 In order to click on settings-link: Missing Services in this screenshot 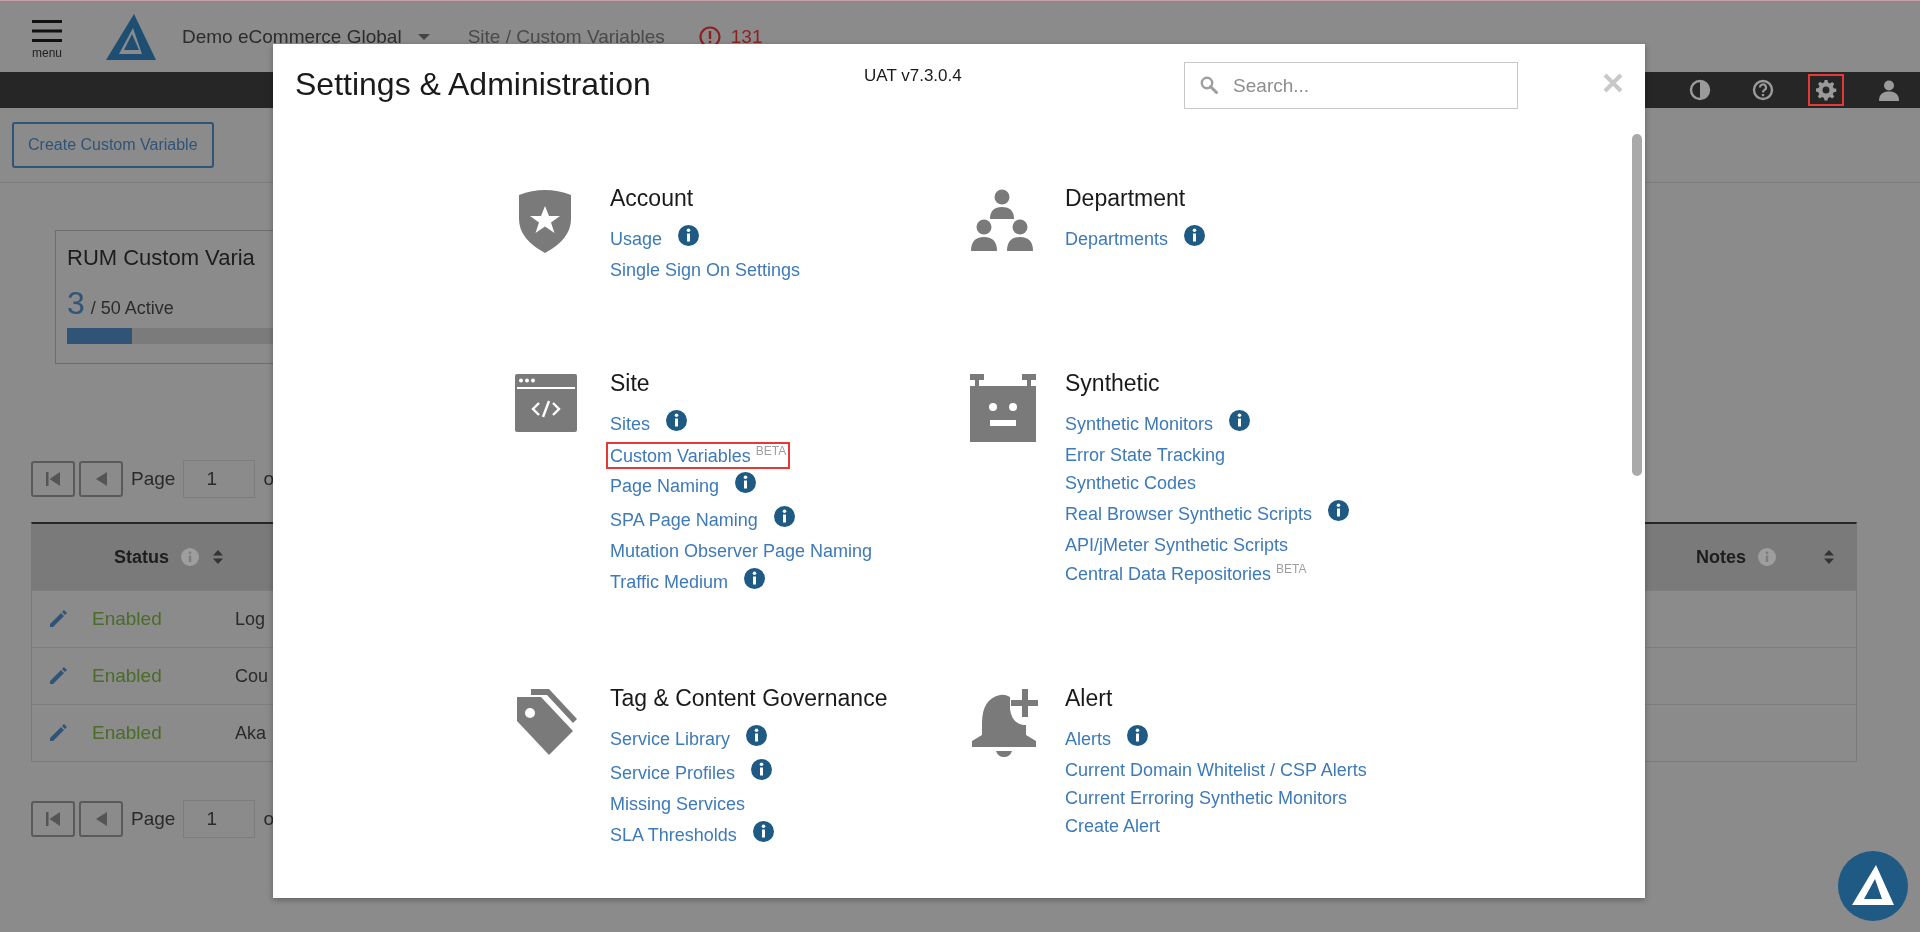, I will do `click(678, 804)`.